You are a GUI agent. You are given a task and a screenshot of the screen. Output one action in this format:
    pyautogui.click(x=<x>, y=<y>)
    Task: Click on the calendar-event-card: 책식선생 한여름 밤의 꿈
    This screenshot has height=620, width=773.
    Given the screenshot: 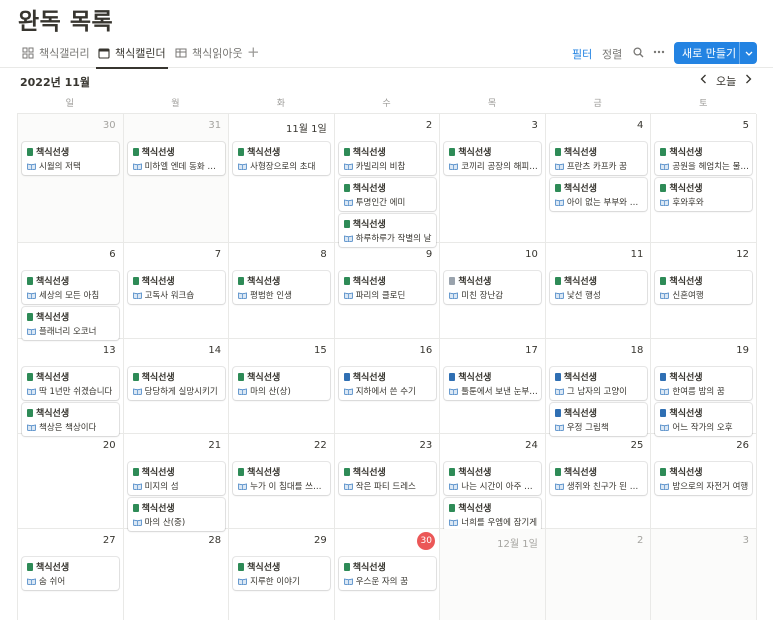 What is the action you would take?
    pyautogui.click(x=704, y=383)
    